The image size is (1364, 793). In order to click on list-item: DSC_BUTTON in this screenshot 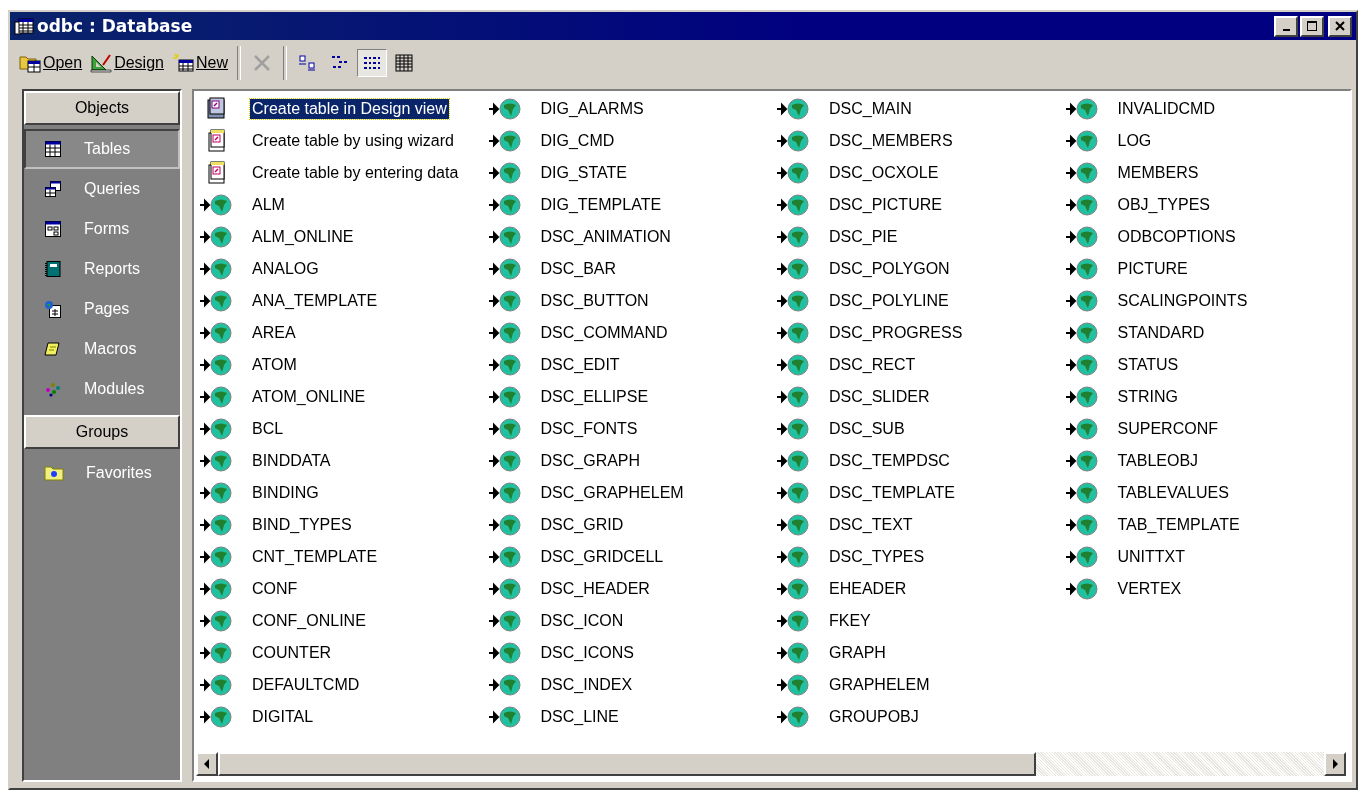, I will do `click(628, 301)`.